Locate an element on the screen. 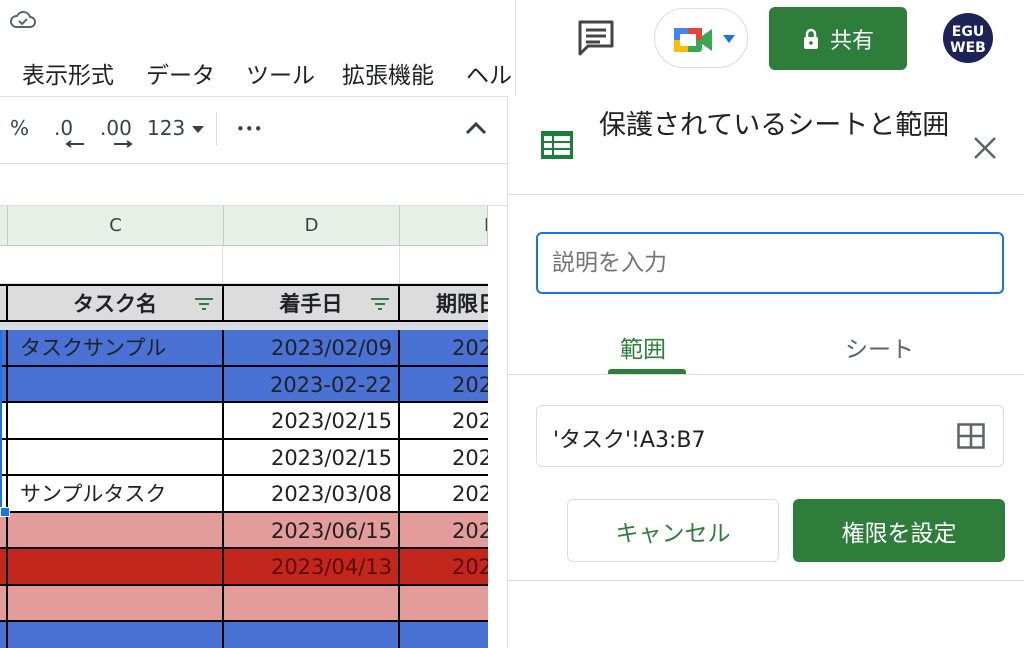  header-cell-task: タスク名 is located at coordinates (116, 304).